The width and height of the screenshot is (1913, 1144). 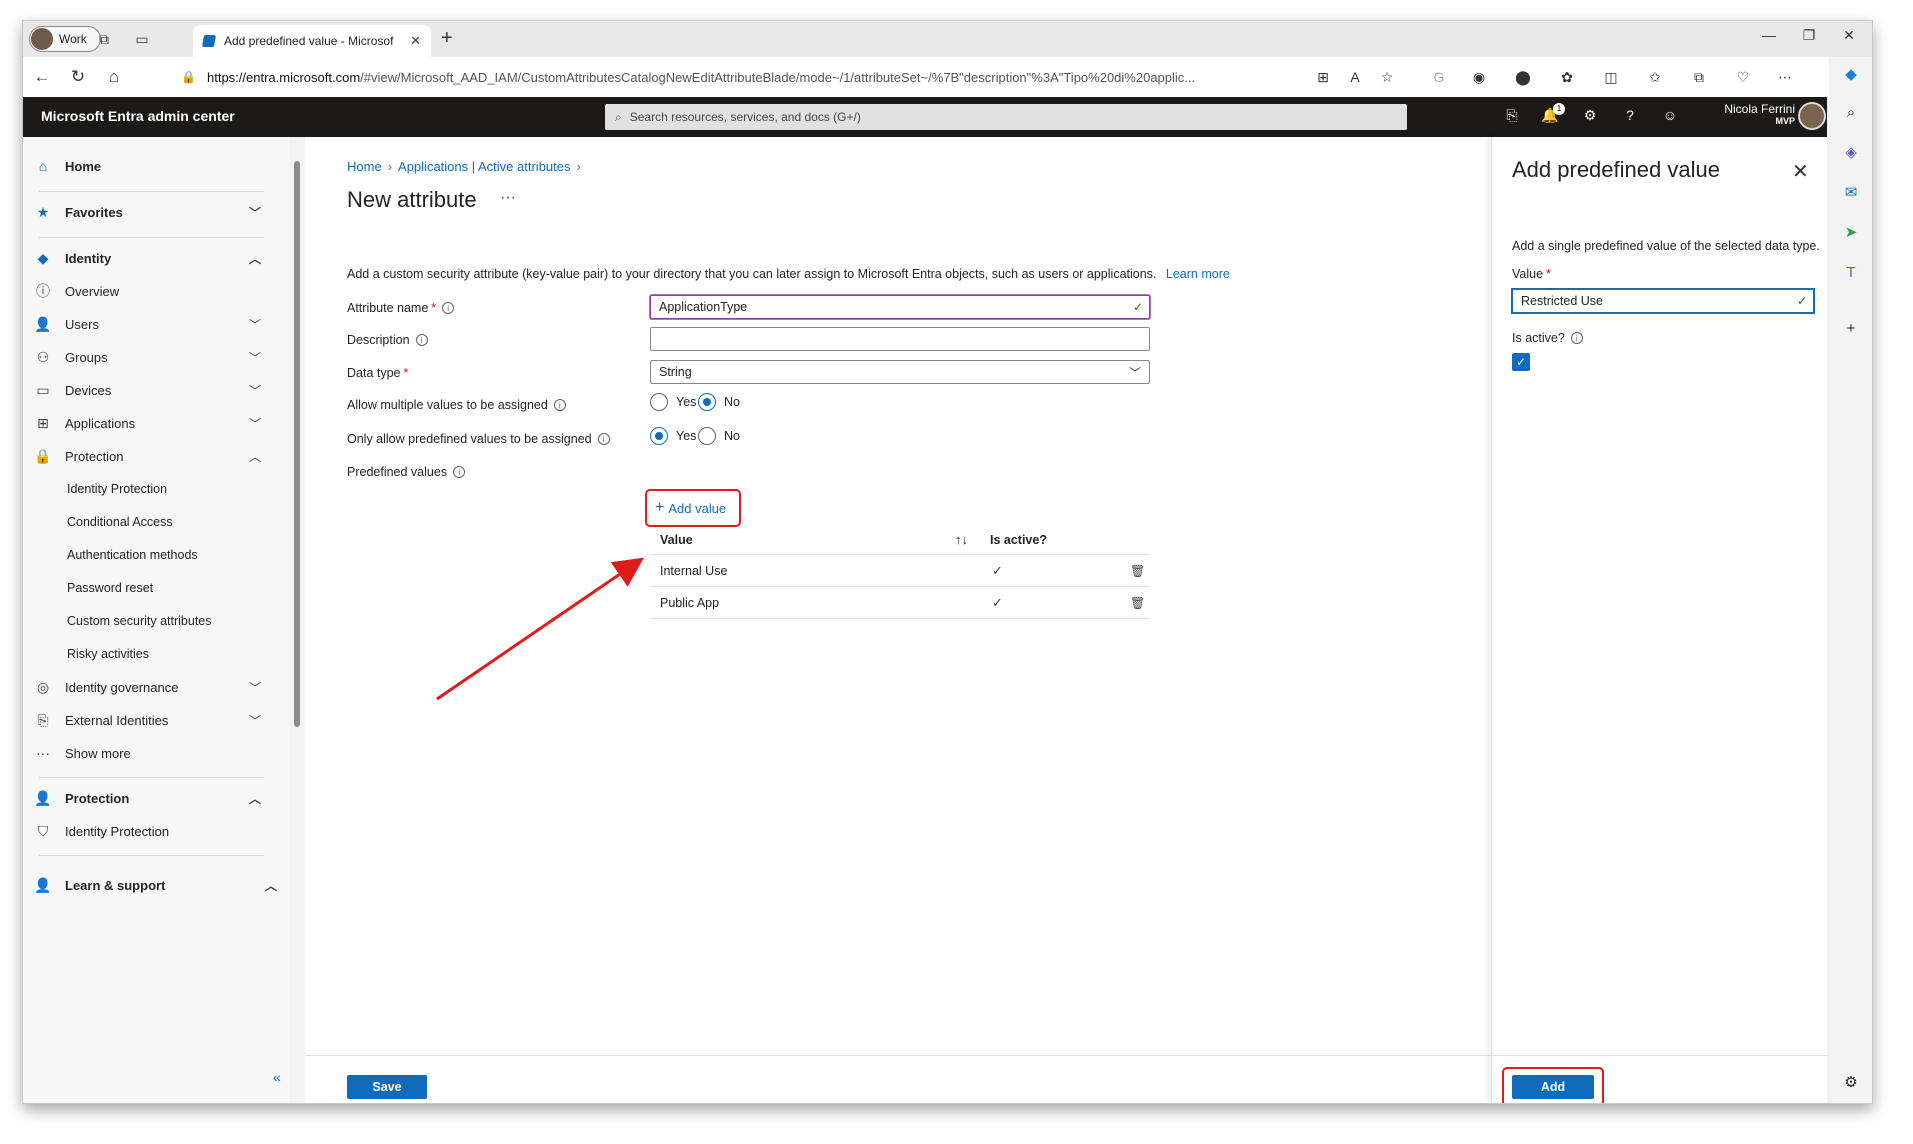 What do you see at coordinates (1769, 35) in the screenshot?
I see `minimize-icon: —` at bounding box center [1769, 35].